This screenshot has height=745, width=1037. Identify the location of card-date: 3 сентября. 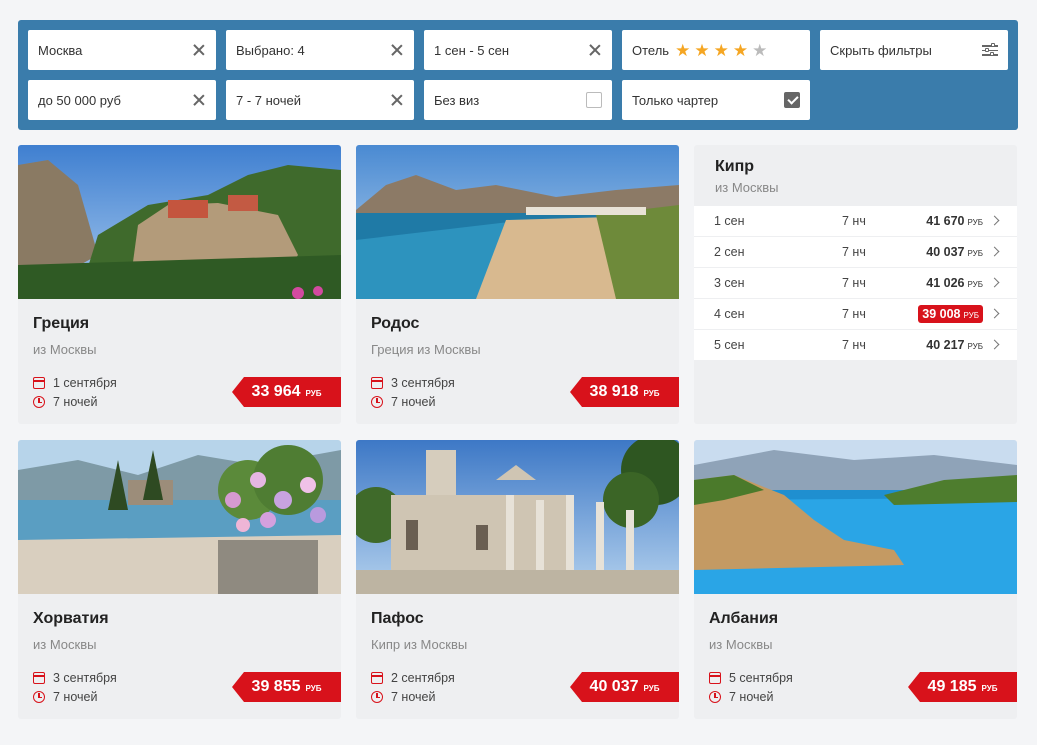
(413, 383).